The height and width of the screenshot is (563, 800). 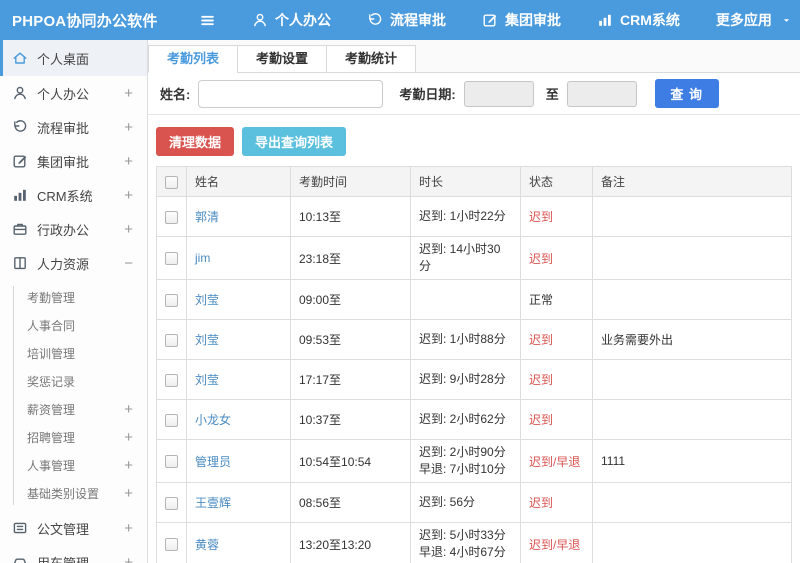 What do you see at coordinates (754, 20) in the screenshot?
I see `nav-item-more-apps: 更多应用` at bounding box center [754, 20].